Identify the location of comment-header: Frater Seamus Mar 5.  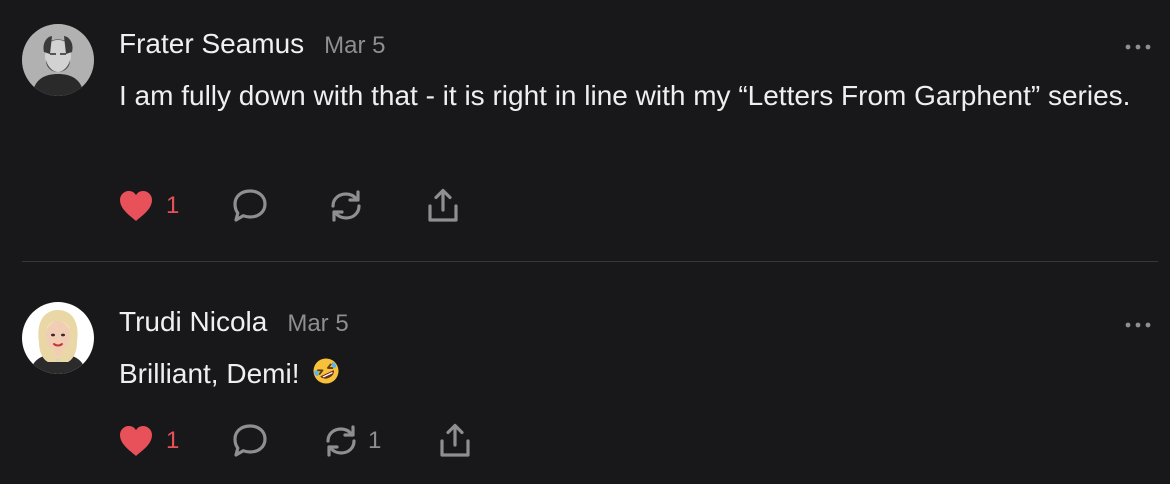
(252, 46).